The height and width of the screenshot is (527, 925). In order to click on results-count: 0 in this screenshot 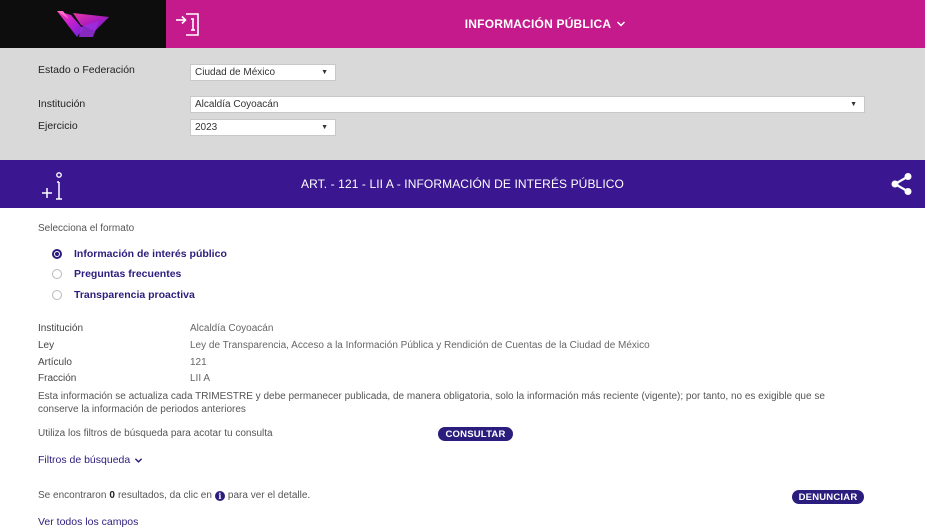, I will do `click(112, 495)`.